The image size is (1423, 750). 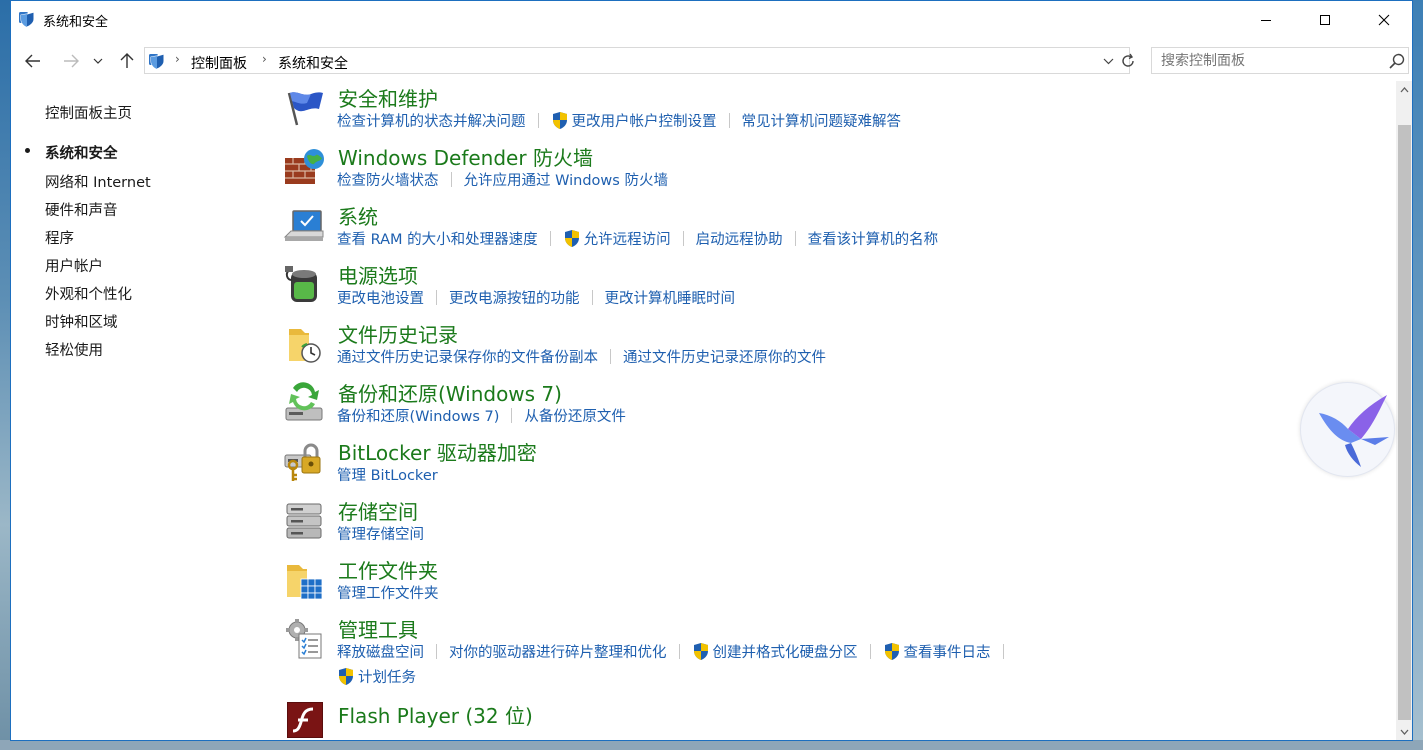 What do you see at coordinates (676, 651) in the screenshot?
I see `category-links: 释放磁盘空间 对你的驱动器进行碎片整理和优化 创建并格式化硬盘分区 查看事件日志` at bounding box center [676, 651].